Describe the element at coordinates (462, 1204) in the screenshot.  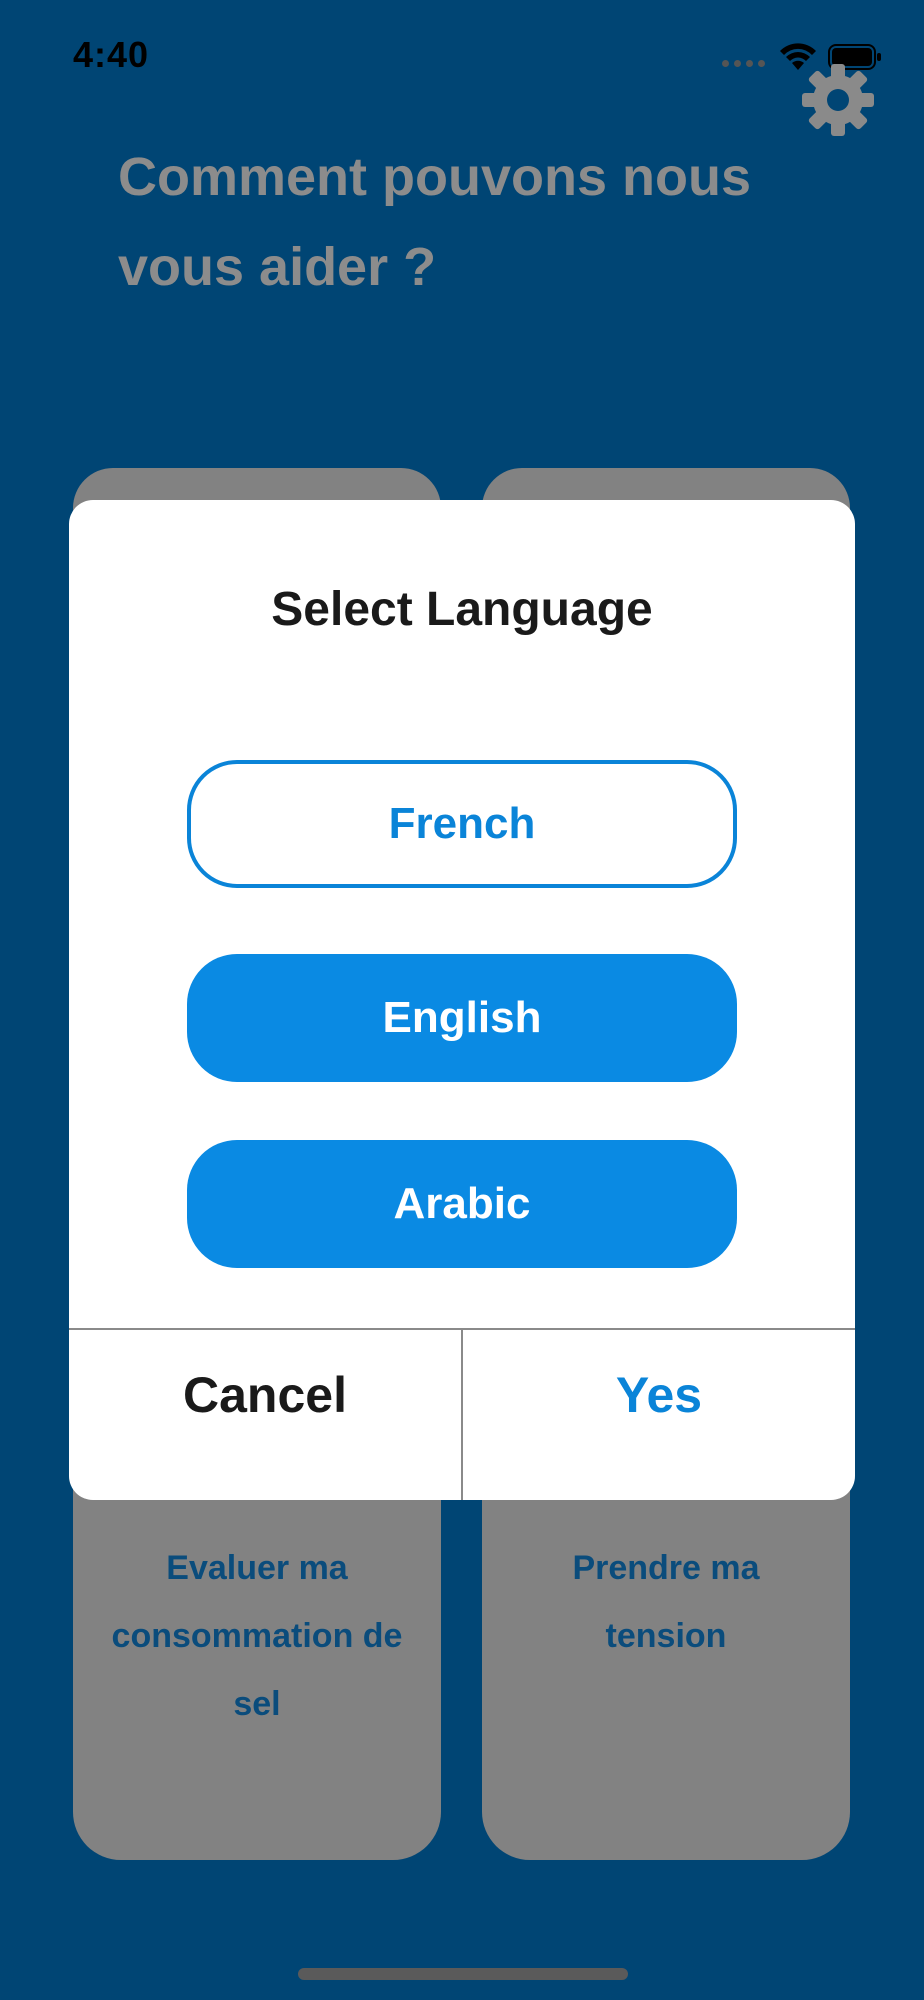
I see `arabic-option-button: Arabic` at that location.